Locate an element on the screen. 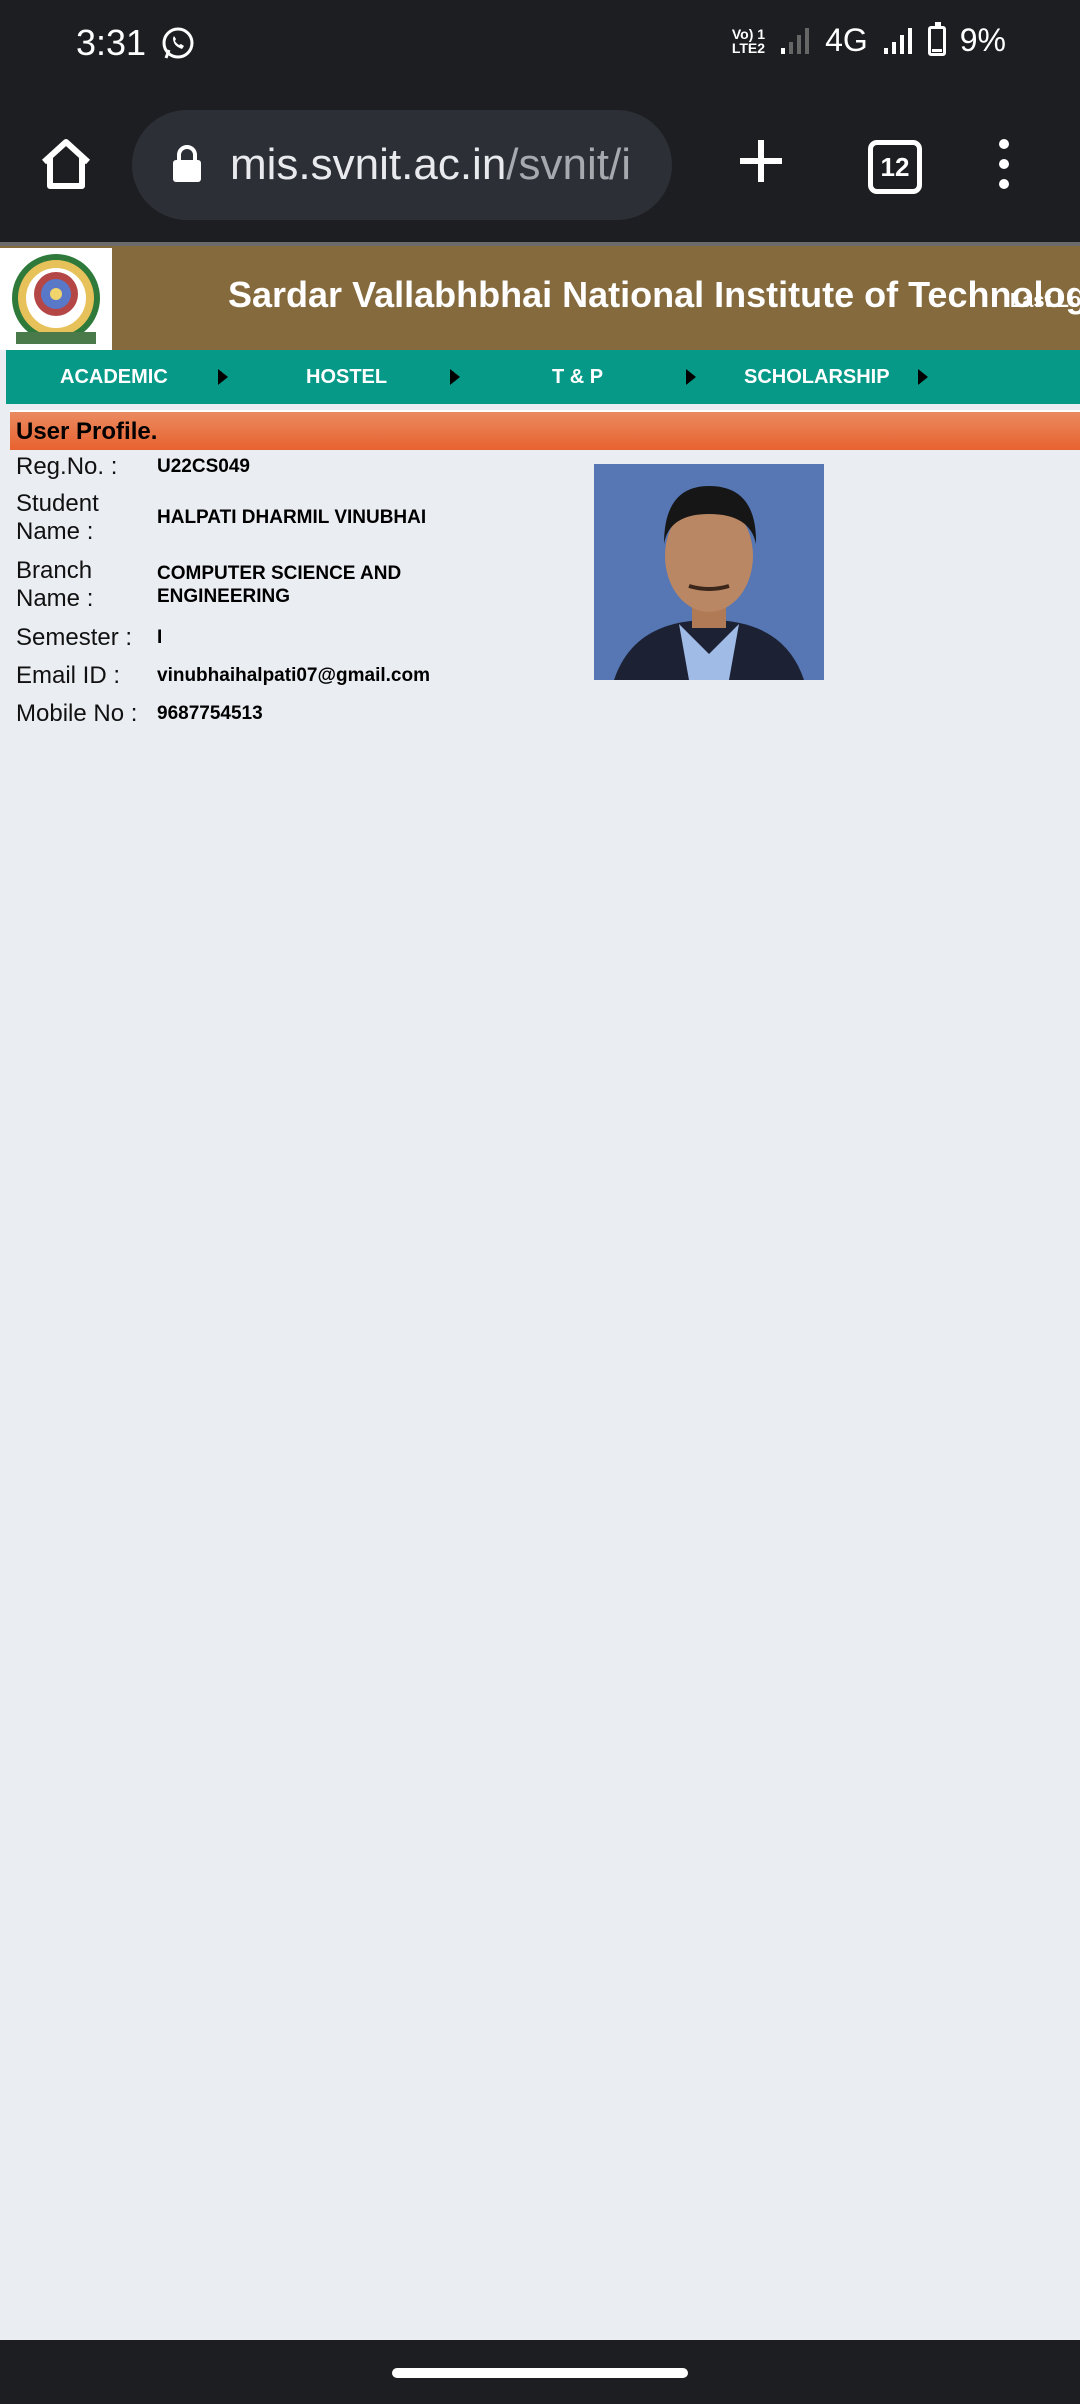  profile-photo is located at coordinates (709, 572).